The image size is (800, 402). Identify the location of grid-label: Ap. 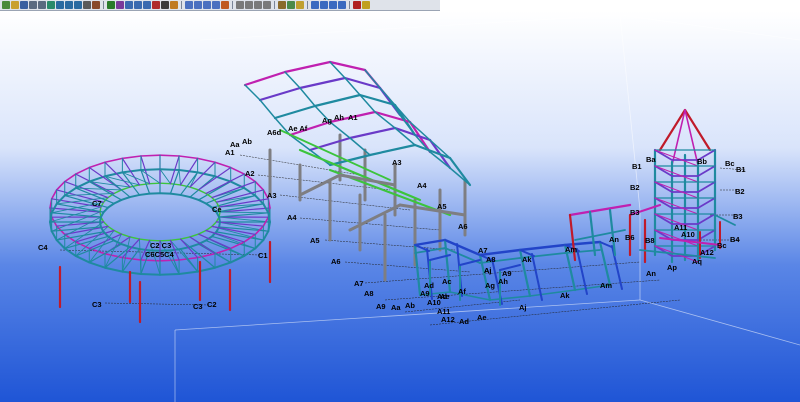
(672, 267).